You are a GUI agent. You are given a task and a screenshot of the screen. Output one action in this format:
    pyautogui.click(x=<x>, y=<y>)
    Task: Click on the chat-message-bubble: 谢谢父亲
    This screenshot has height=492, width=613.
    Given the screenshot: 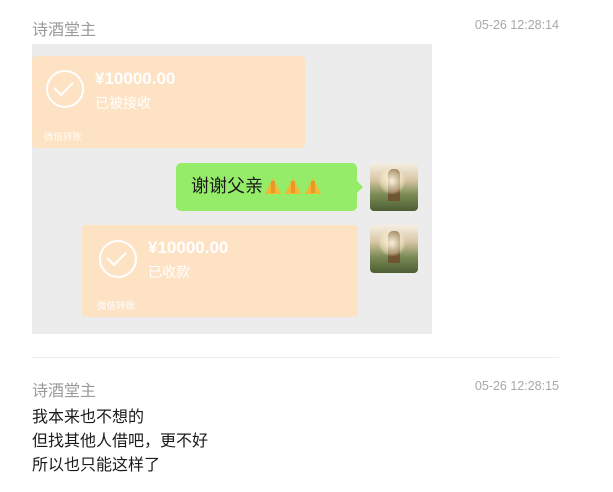 What is the action you would take?
    pyautogui.click(x=269, y=187)
    